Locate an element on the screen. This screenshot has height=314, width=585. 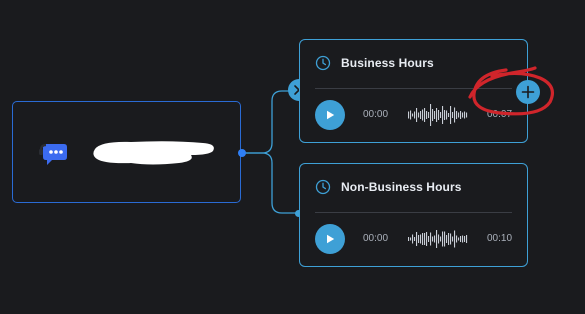
chat-bot-icon is located at coordinates (53, 153).